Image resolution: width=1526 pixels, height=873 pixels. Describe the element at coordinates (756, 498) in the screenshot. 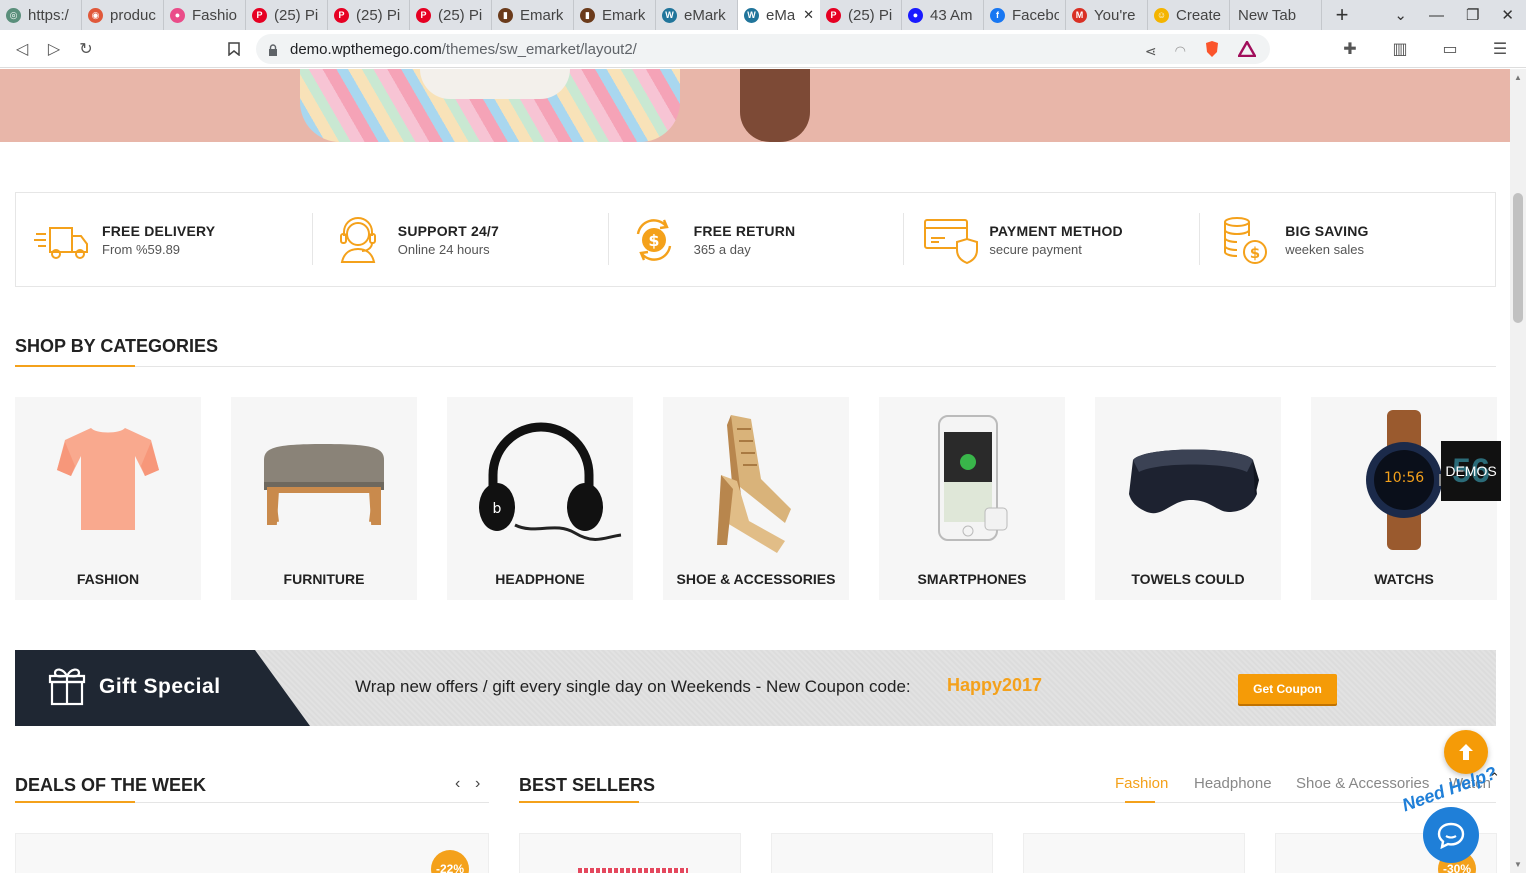

I see `category-card-shoes: SHOE & ACCESSORIES` at that location.